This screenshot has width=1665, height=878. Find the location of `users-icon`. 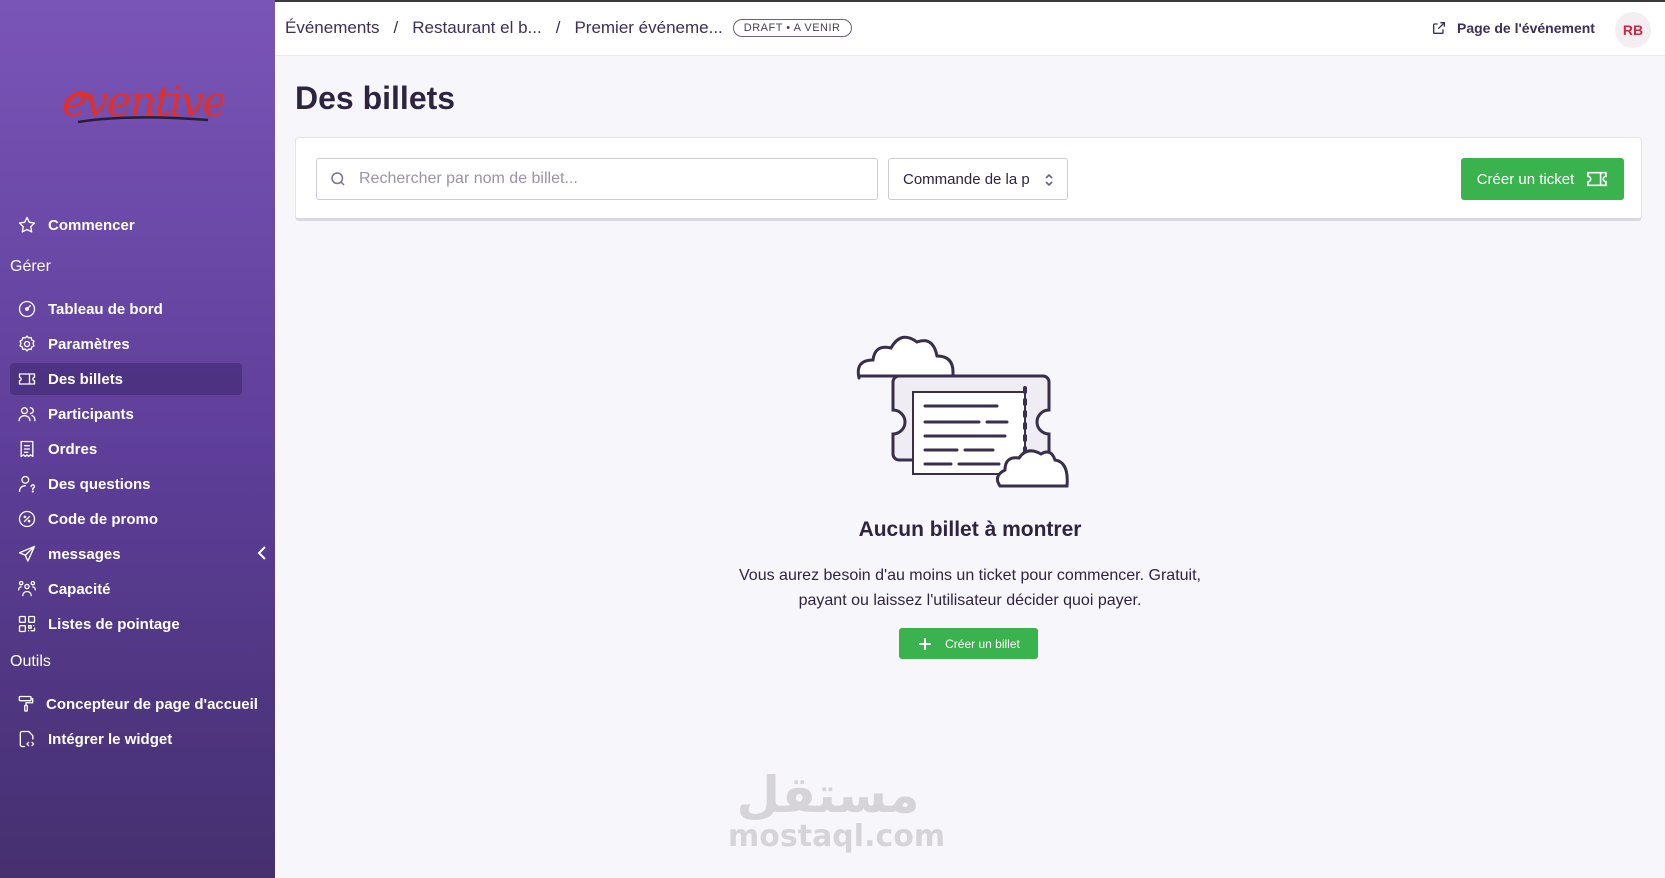

users-icon is located at coordinates (27, 414).